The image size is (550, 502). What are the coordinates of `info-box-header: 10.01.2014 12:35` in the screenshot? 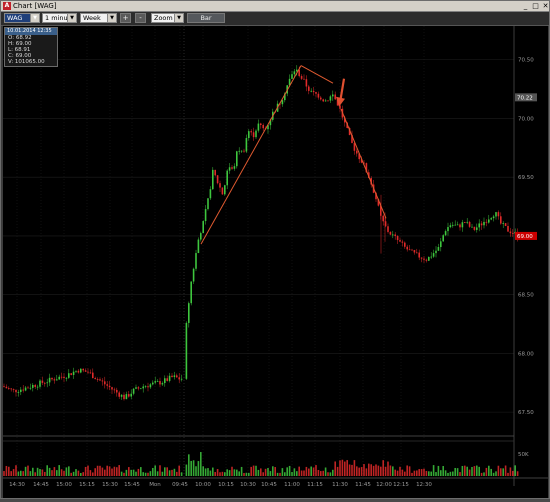 It's located at (31, 31).